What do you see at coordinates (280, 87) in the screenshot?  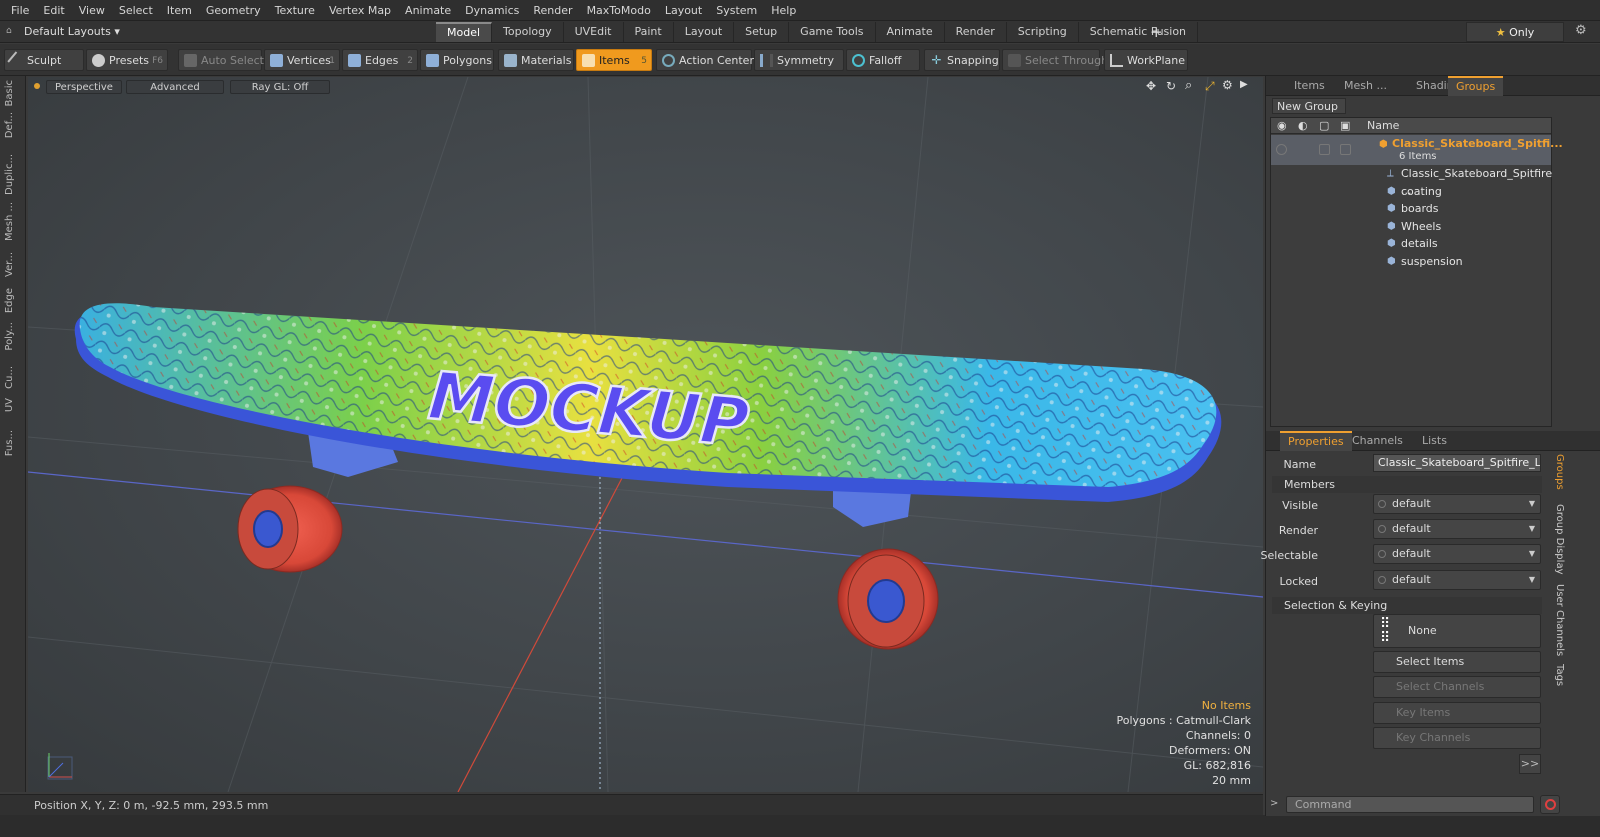 I see `raygl-button: Ray GL: Off` at bounding box center [280, 87].